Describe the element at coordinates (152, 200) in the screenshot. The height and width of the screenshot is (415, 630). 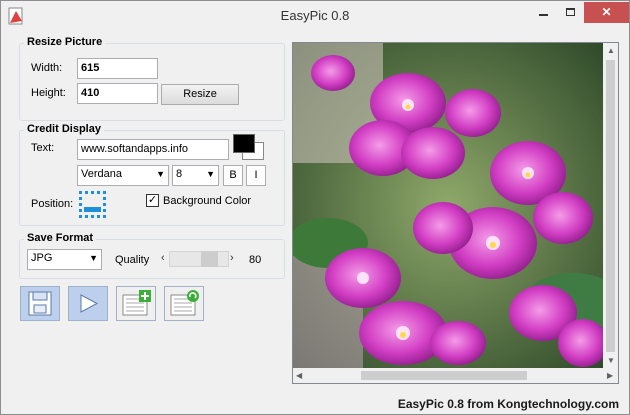
I see `background-color-checkbox: ✓` at that location.